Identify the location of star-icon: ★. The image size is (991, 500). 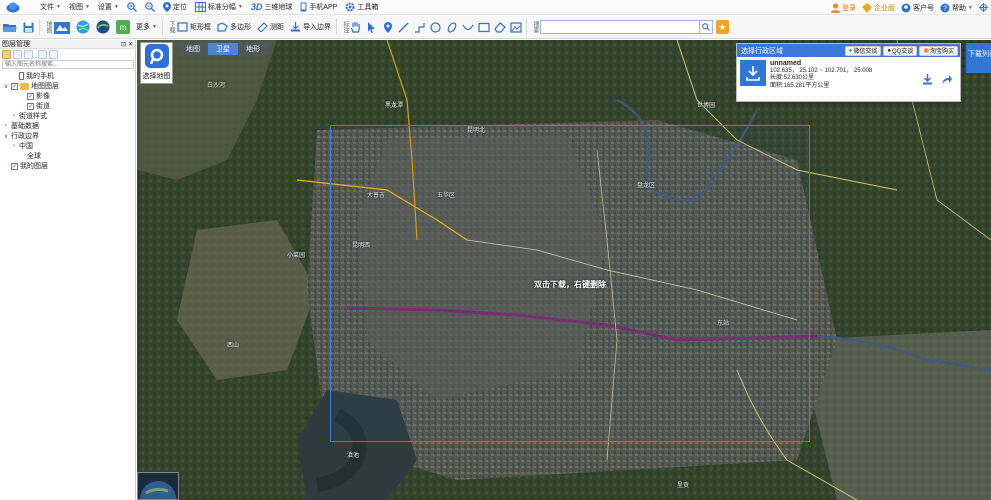
(722, 26).